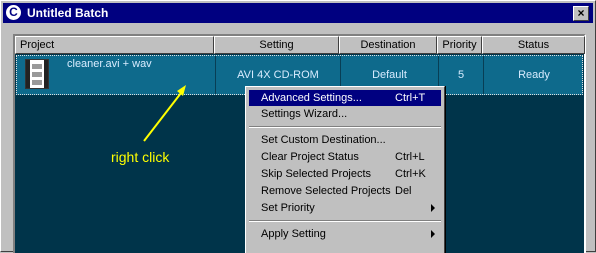 This screenshot has height=253, width=596. I want to click on menu-item-set-priority: Set Priority, so click(345, 208).